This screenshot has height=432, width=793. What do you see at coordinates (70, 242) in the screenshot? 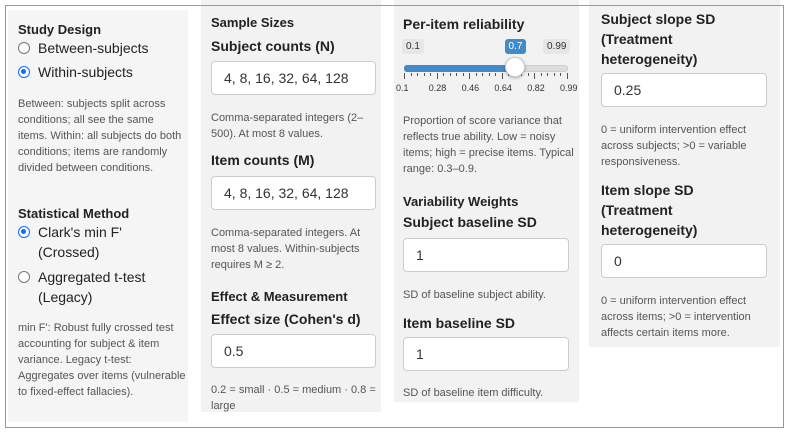
I see `radio-min-f: Clark's min F' (Crossed)` at bounding box center [70, 242].